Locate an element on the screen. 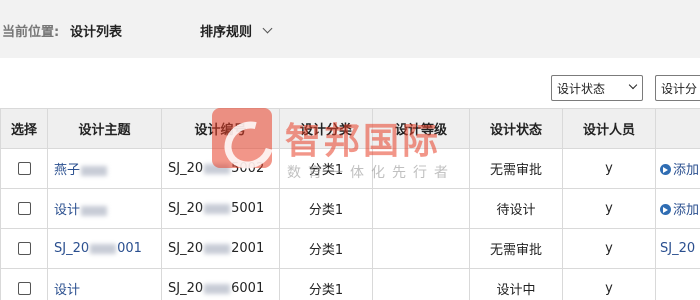  code-cell: SJ_20 2001 is located at coordinates (220, 248).